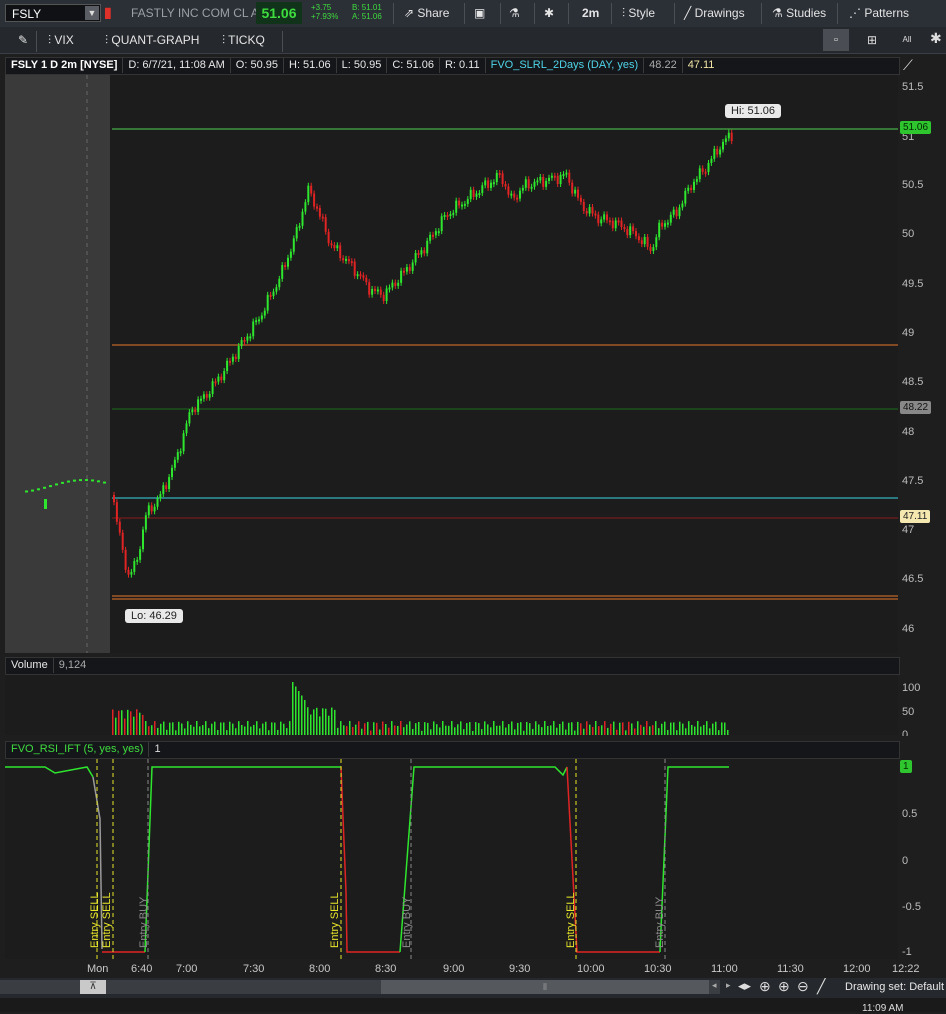 Image resolution: width=946 pixels, height=1014 pixels. What do you see at coordinates (23, 40) in the screenshot?
I see `pin-icon: ✎` at bounding box center [23, 40].